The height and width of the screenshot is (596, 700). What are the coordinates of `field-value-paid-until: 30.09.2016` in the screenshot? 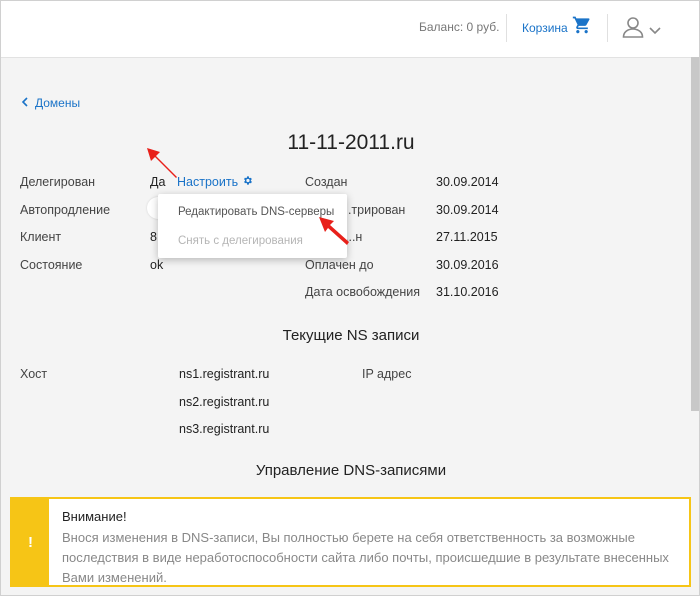 It's located at (467, 265).